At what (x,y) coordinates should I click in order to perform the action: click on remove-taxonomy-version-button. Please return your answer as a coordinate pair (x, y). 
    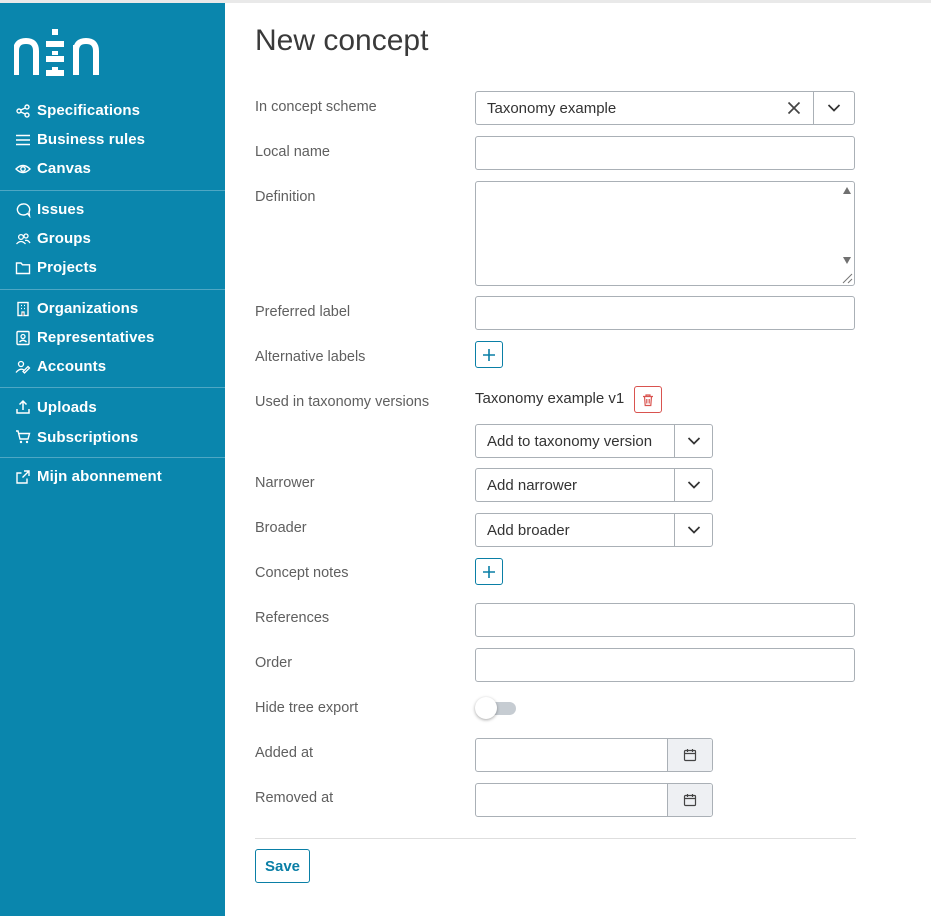
    Looking at the image, I should click on (648, 399).